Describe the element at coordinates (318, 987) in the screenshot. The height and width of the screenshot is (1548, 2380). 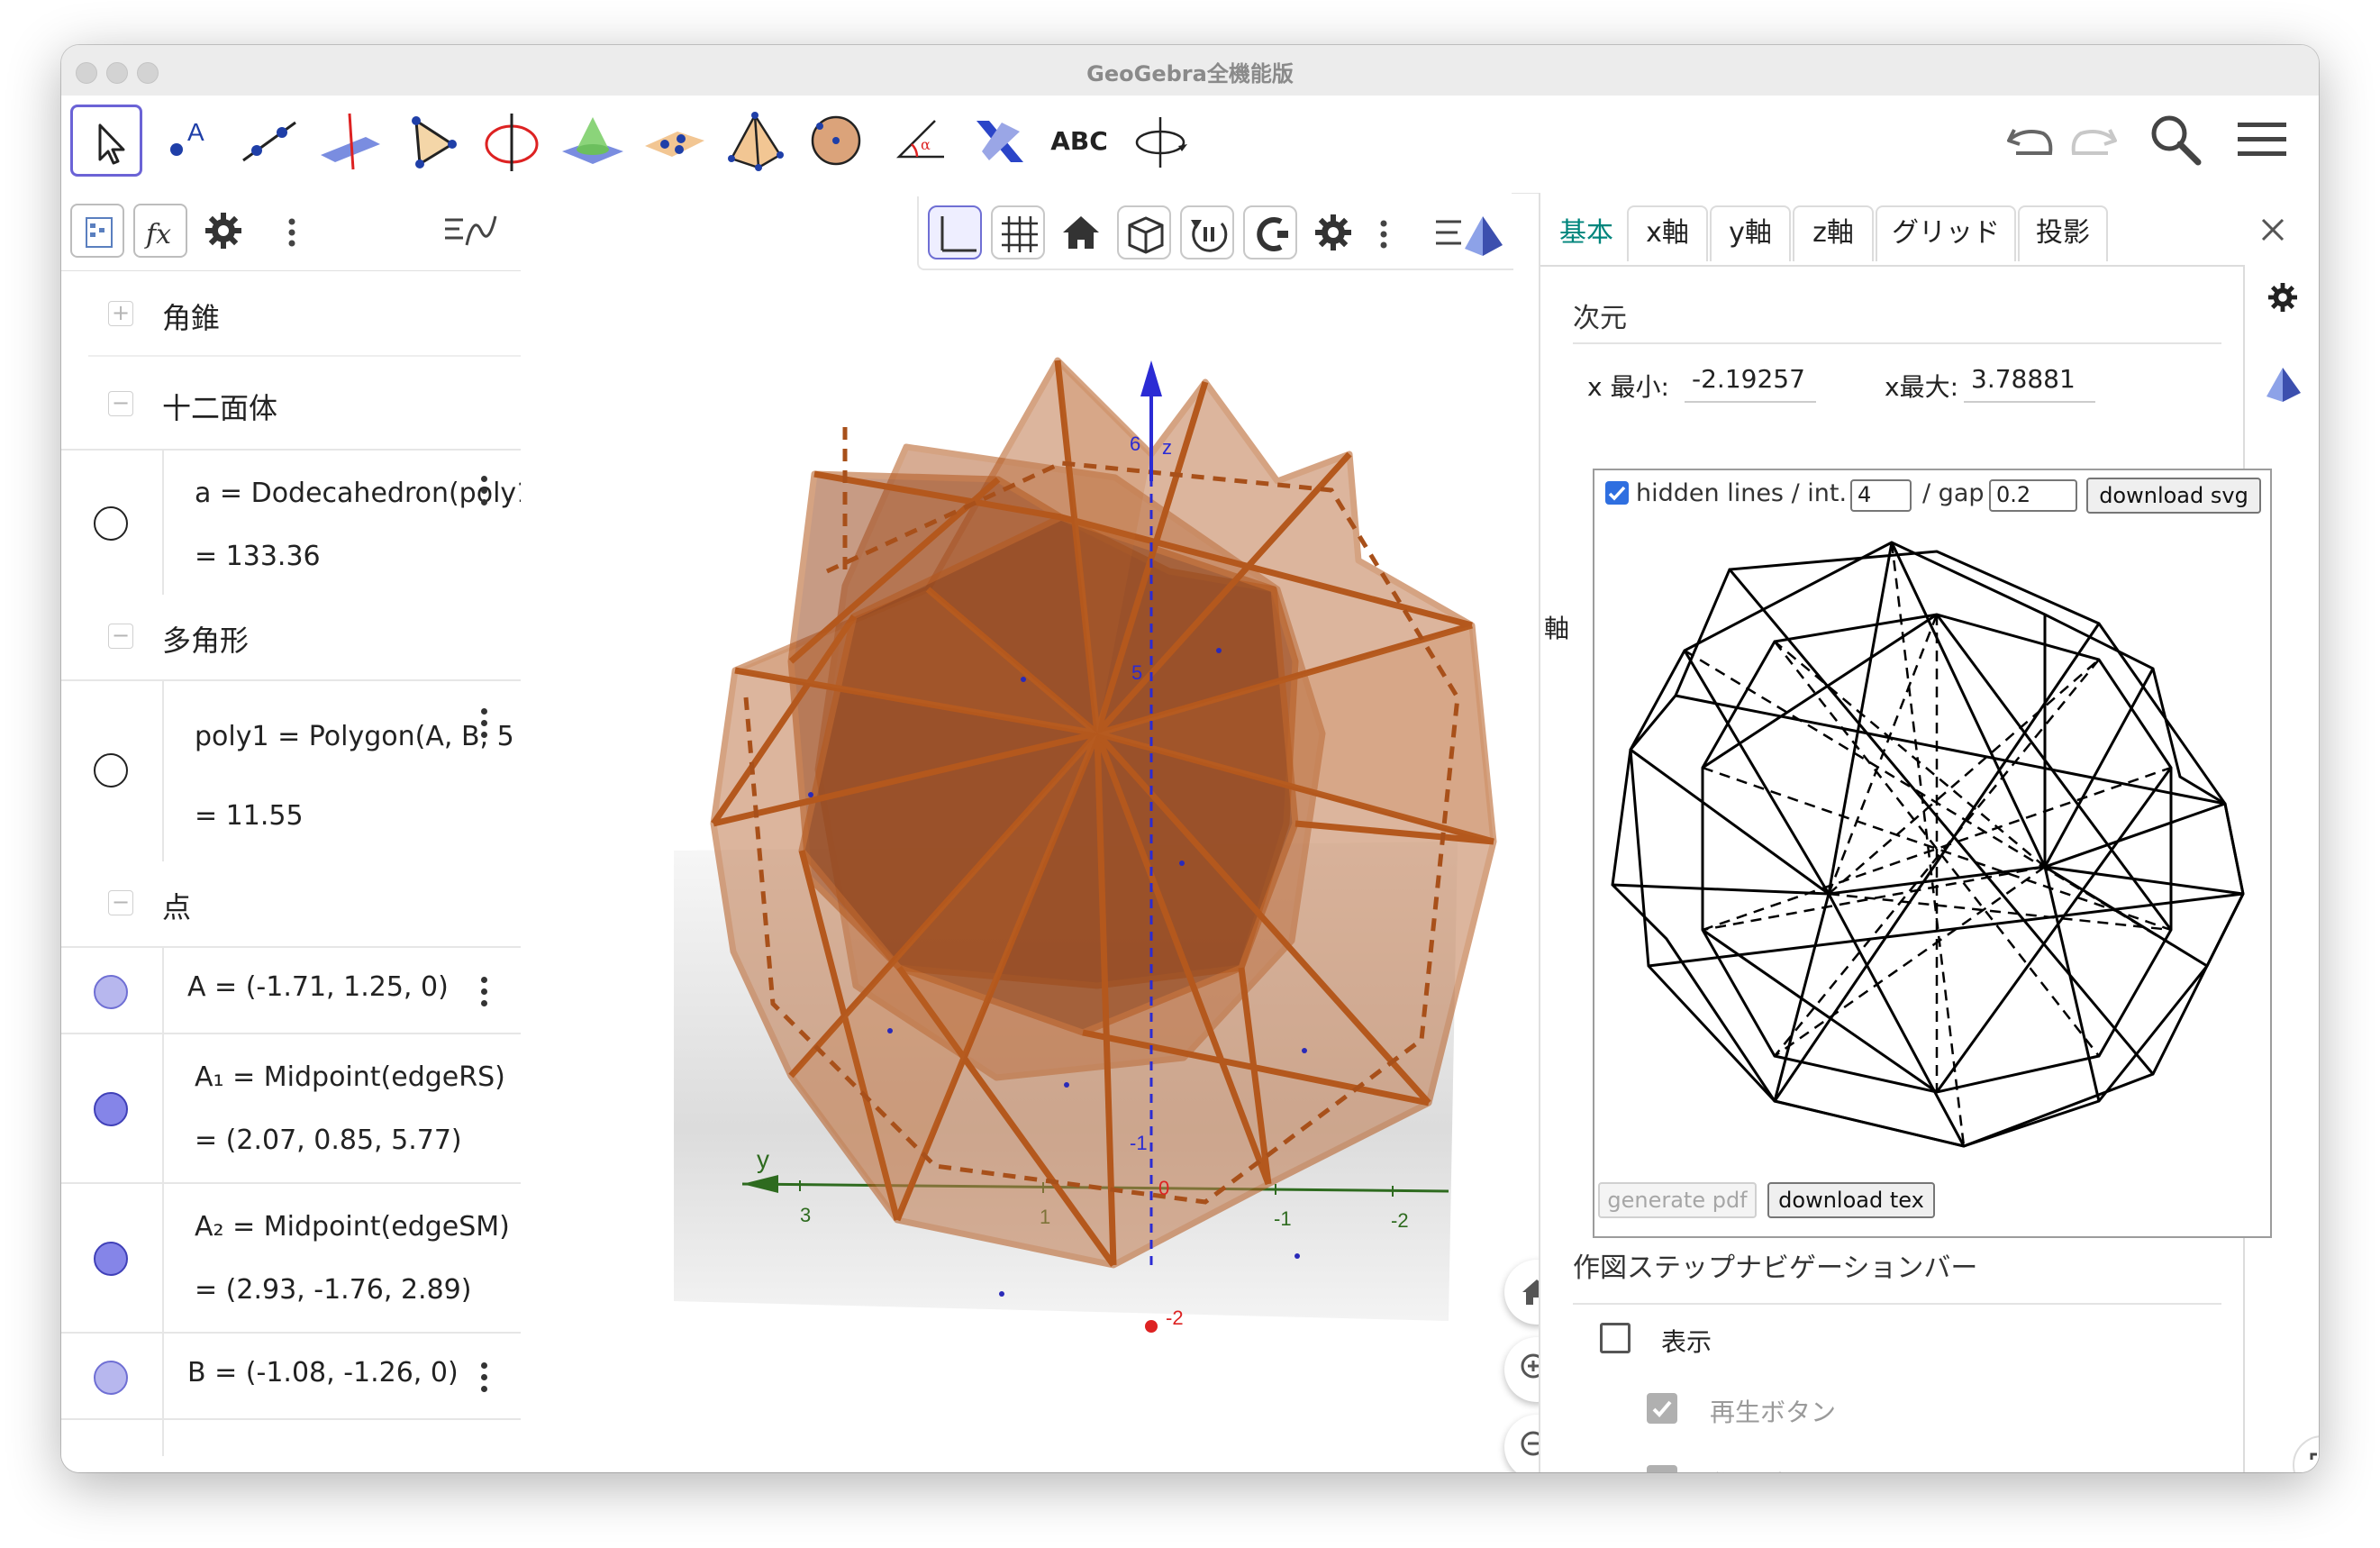
I see `item-expression: A = (-1.71, 1.25, 0)` at that location.